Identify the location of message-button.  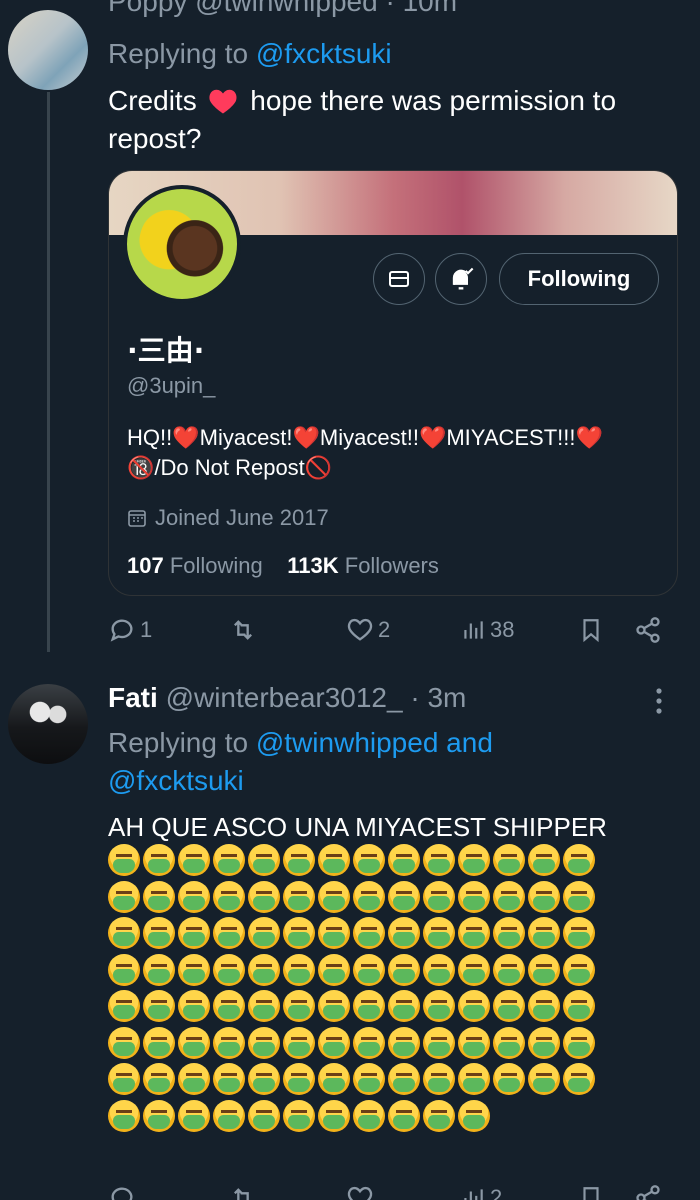
(399, 279).